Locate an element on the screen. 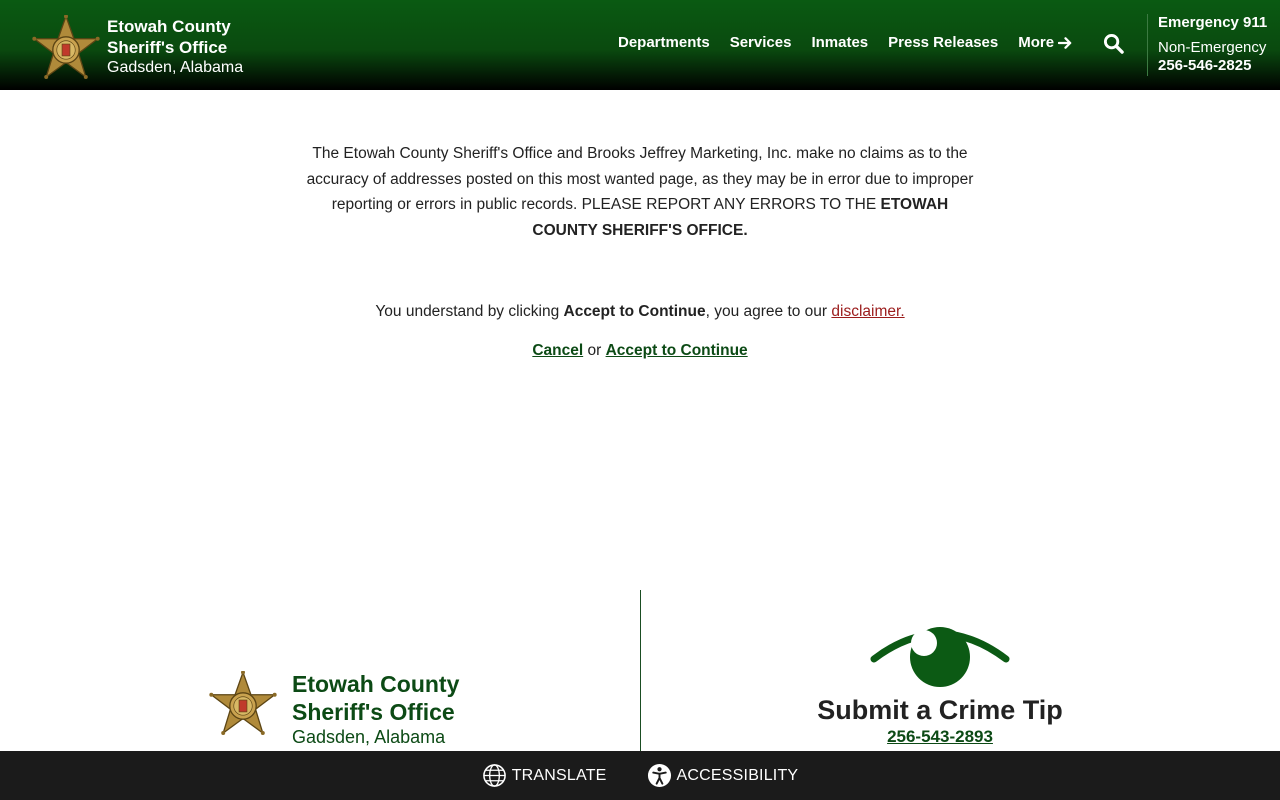 Image resolution: width=1280 pixels, height=800 pixels. or-text: or is located at coordinates (594, 350).